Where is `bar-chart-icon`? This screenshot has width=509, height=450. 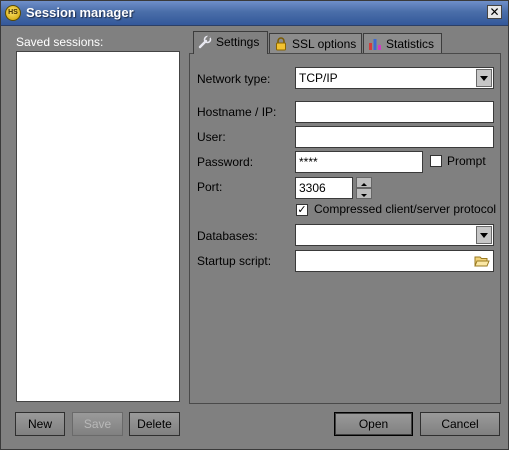
bar-chart-icon is located at coordinates (375, 44).